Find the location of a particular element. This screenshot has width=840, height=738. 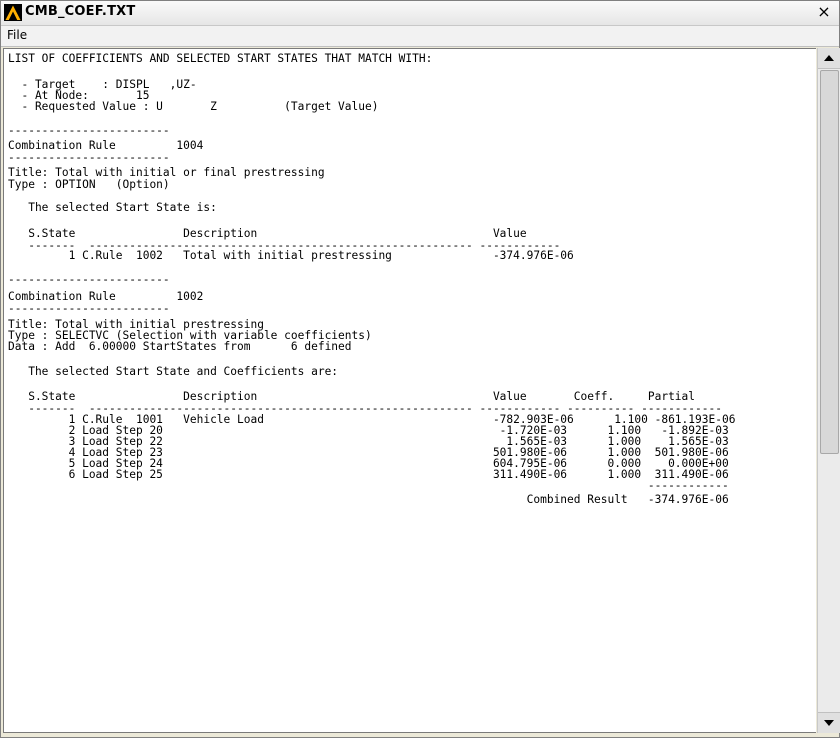

close-button: × is located at coordinates (824, 12).